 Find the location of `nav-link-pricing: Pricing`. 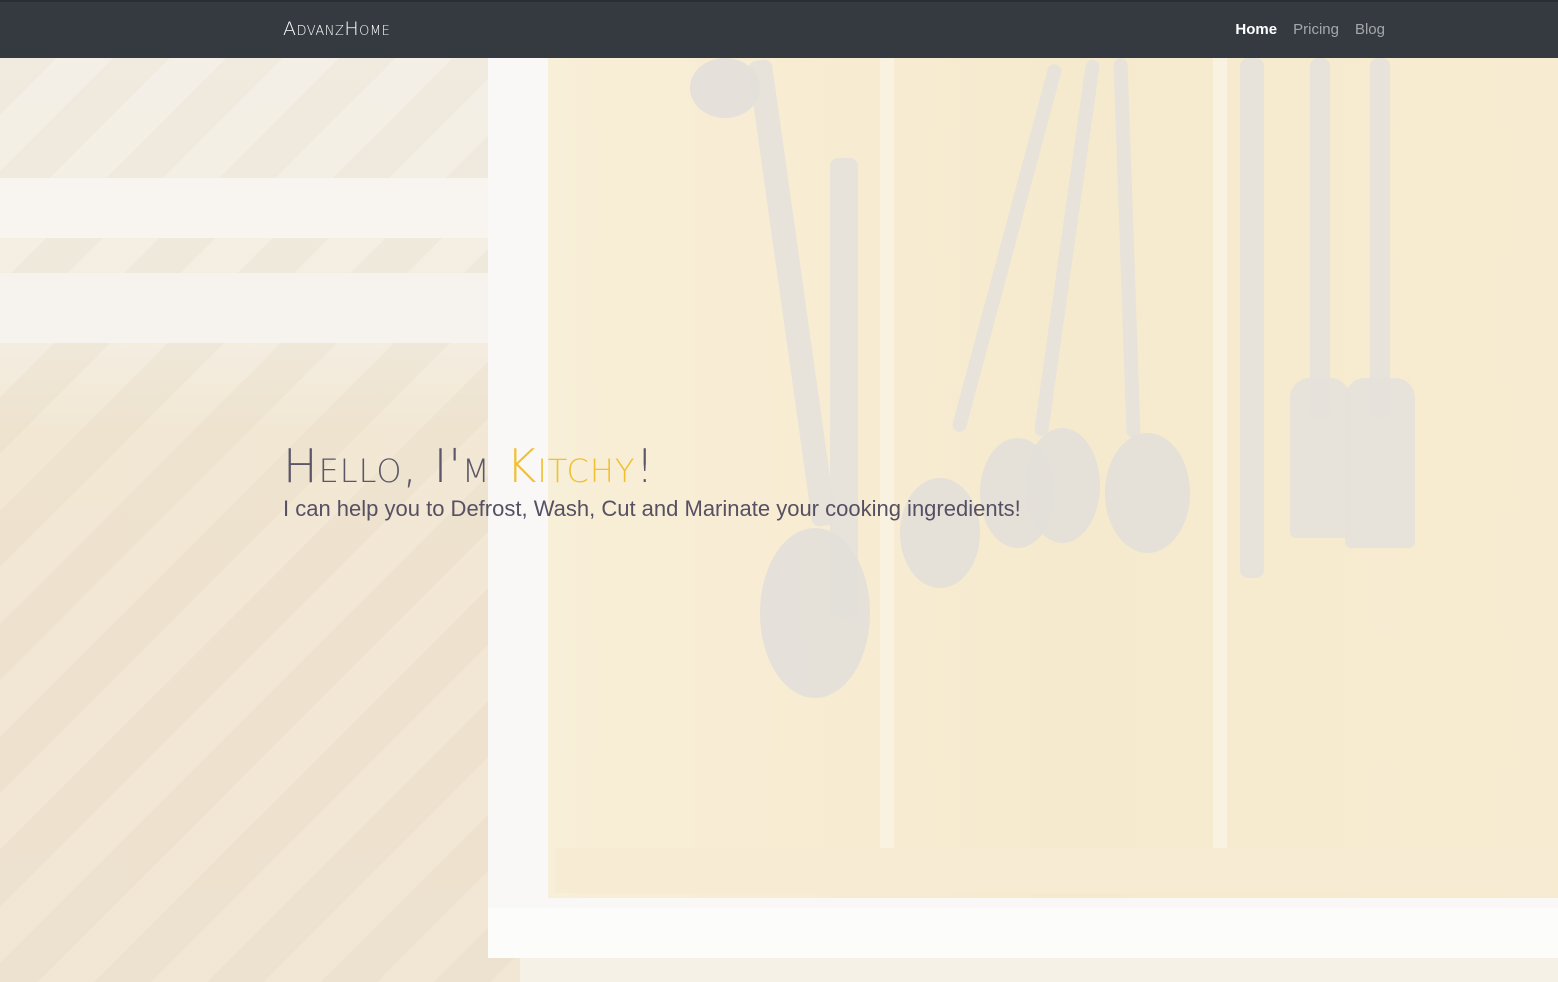

nav-link-pricing: Pricing is located at coordinates (1316, 29).